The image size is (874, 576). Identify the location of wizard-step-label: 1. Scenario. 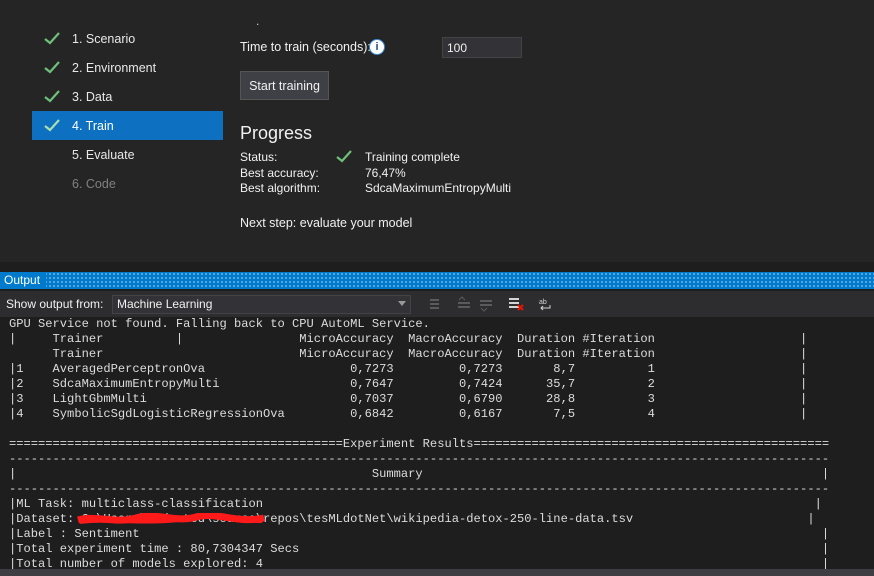
(104, 38).